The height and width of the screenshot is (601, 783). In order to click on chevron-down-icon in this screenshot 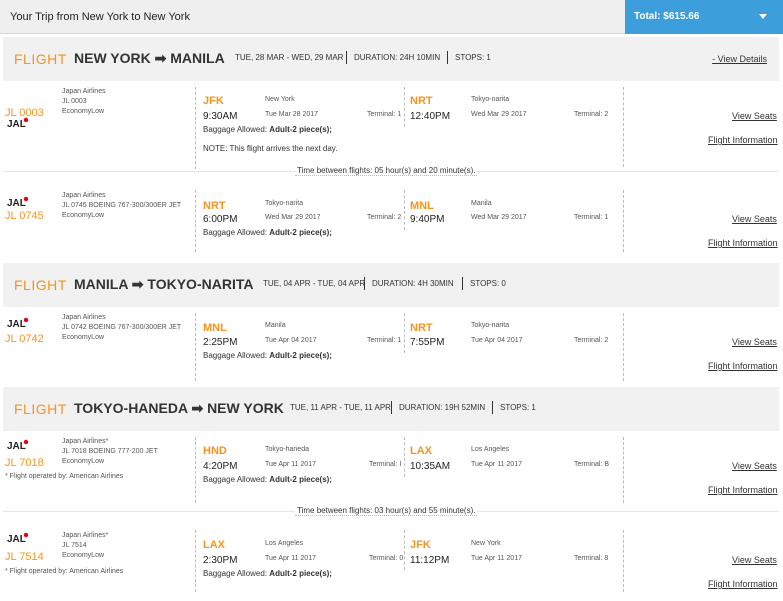, I will do `click(763, 16)`.